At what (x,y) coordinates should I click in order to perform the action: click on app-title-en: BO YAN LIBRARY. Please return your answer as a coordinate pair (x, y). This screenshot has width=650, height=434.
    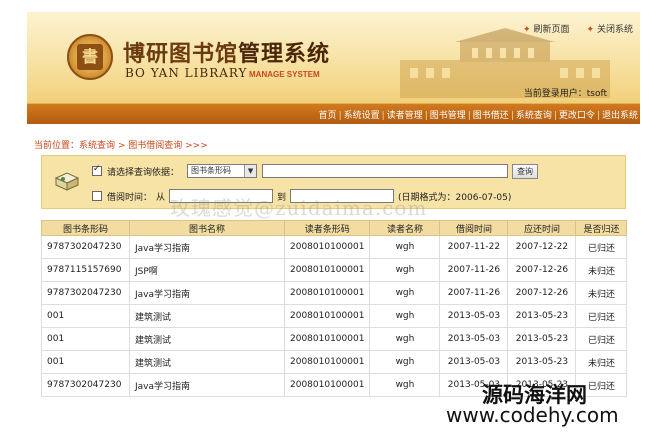
    Looking at the image, I should click on (186, 73).